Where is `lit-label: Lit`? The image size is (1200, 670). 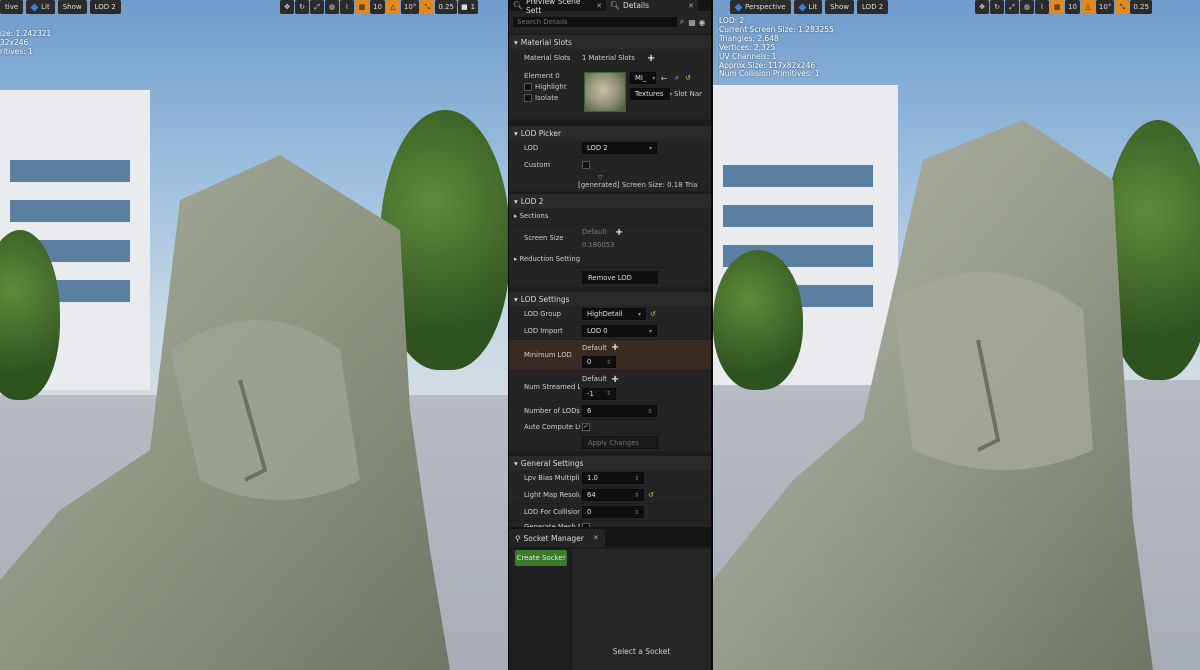 lit-label: Lit is located at coordinates (45, 7).